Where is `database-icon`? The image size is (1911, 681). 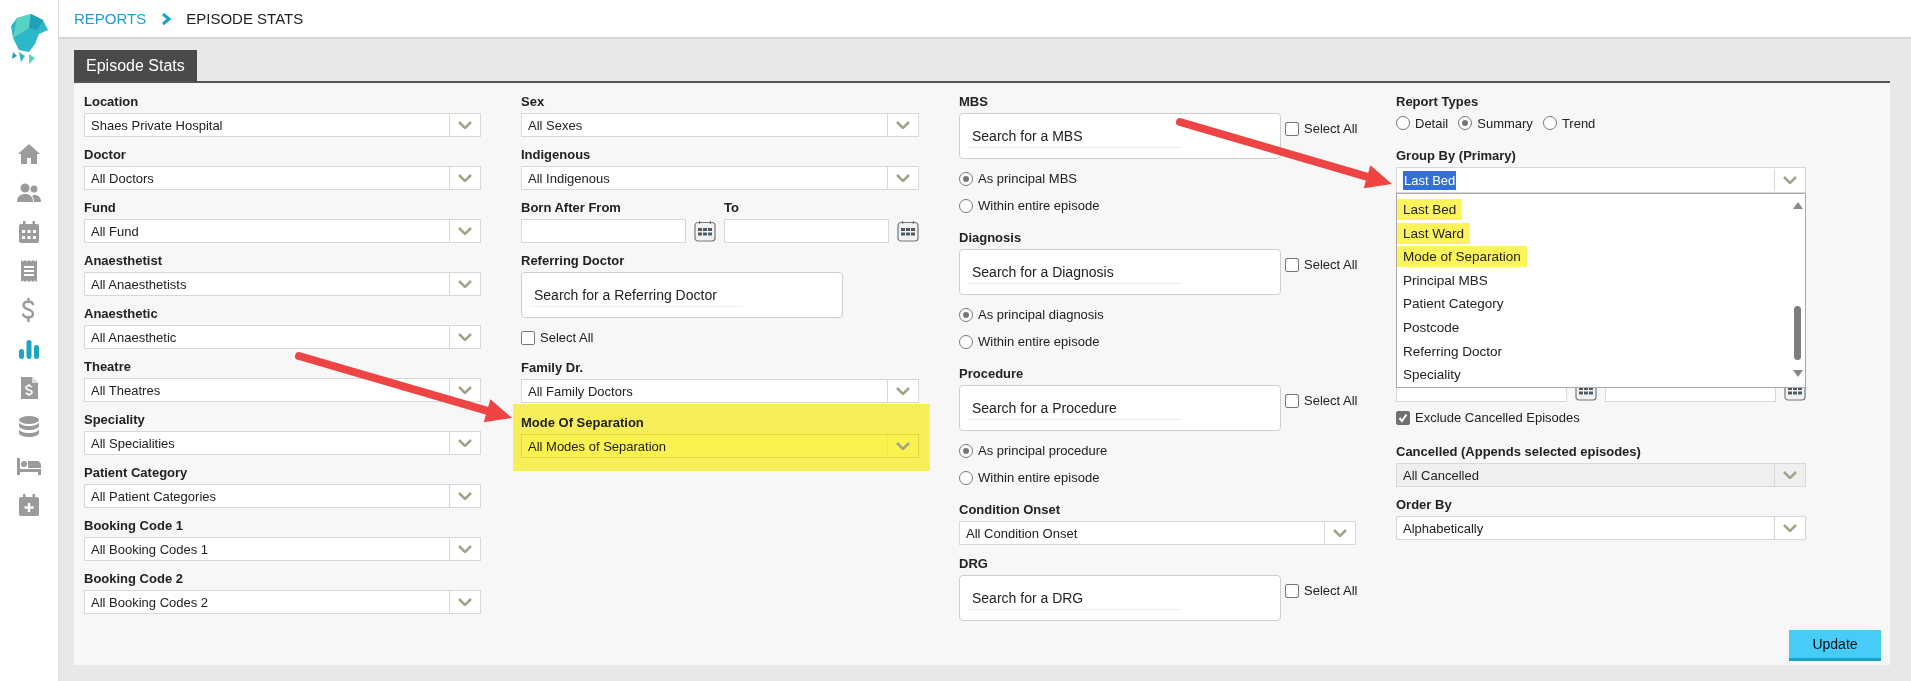 database-icon is located at coordinates (29, 427).